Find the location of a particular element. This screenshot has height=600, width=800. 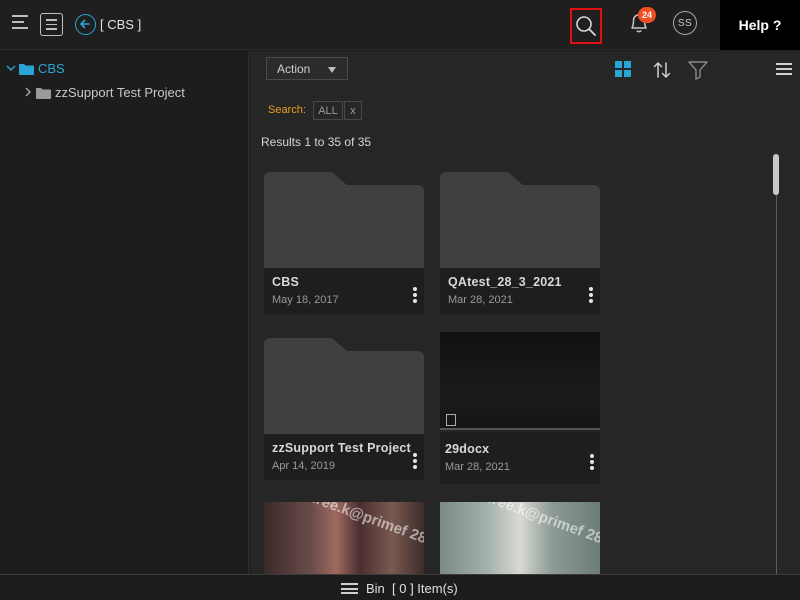

card-title: zzSupport Test Project is located at coordinates (341, 448).